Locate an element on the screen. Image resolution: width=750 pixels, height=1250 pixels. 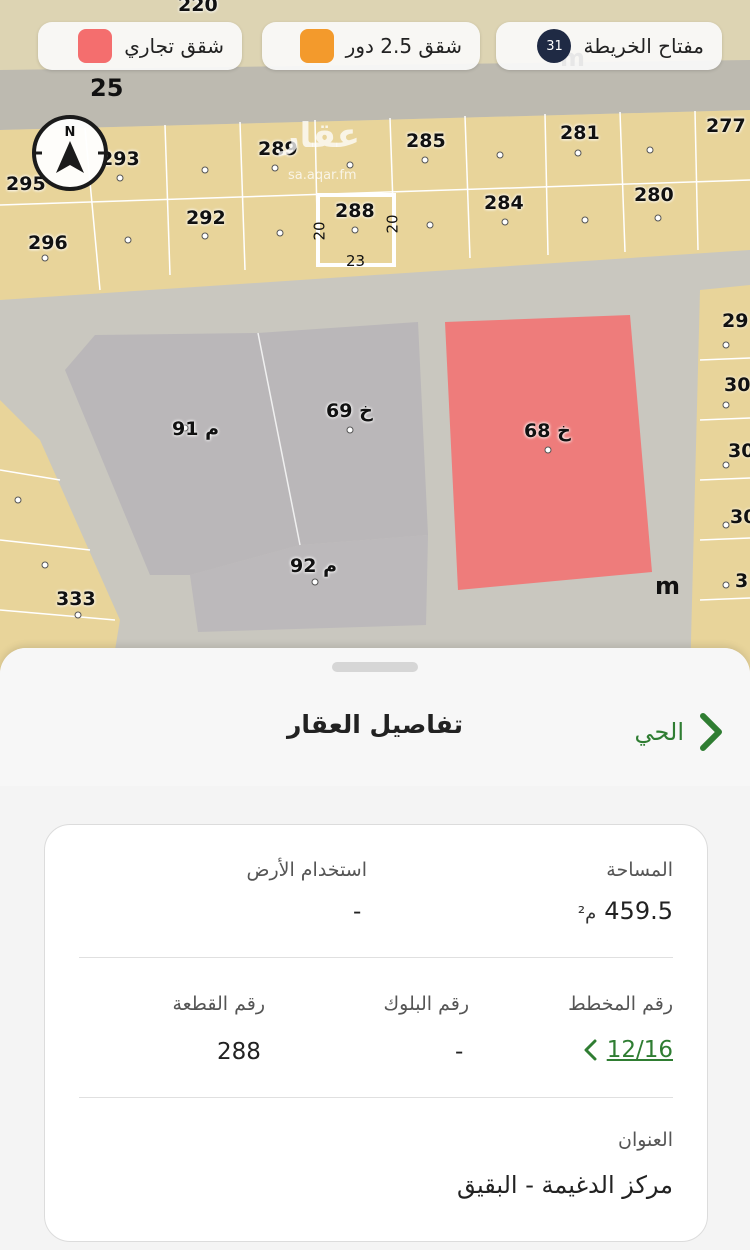
area-unit: م² is located at coordinates (587, 913).